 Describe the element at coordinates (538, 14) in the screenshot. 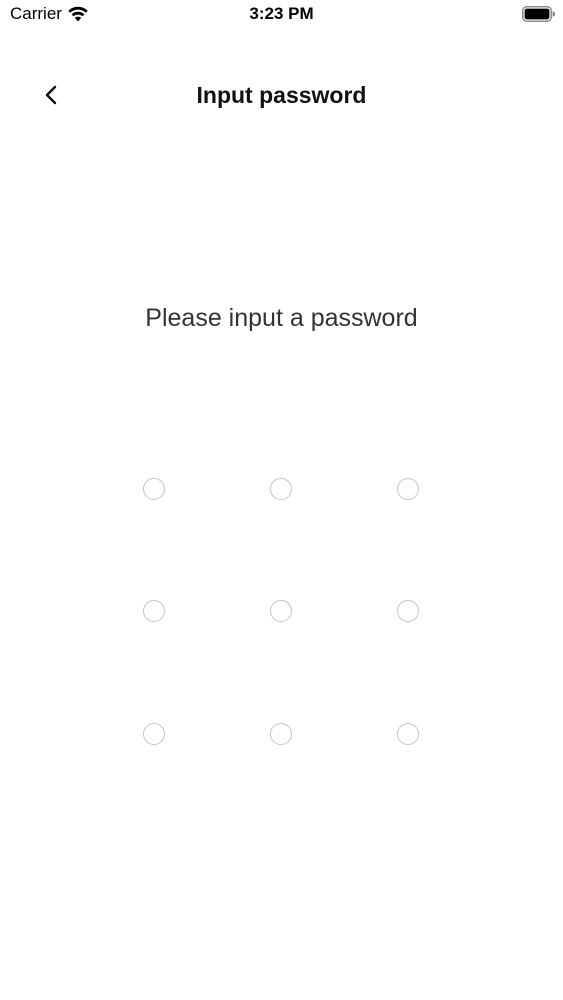

I see `battery-full-icon` at that location.